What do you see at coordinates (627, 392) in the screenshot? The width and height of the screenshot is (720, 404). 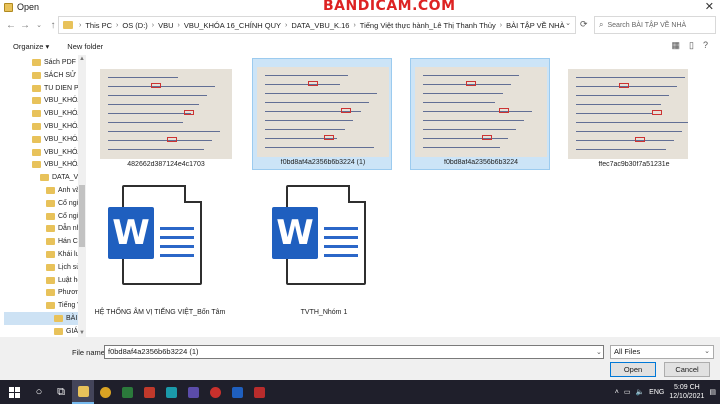 I see `network-icon: ▭` at bounding box center [627, 392].